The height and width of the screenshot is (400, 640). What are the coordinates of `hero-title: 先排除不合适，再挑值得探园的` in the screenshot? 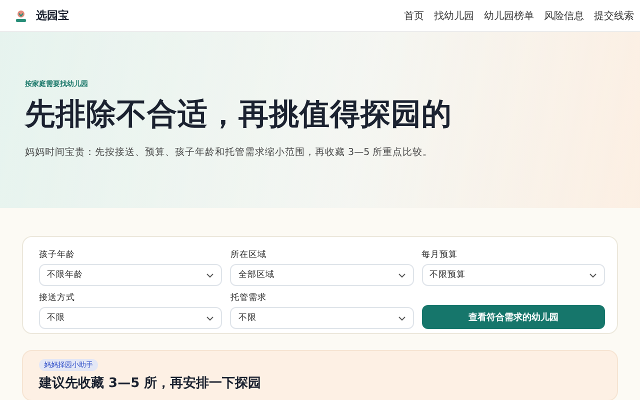 It's located at (239, 115).